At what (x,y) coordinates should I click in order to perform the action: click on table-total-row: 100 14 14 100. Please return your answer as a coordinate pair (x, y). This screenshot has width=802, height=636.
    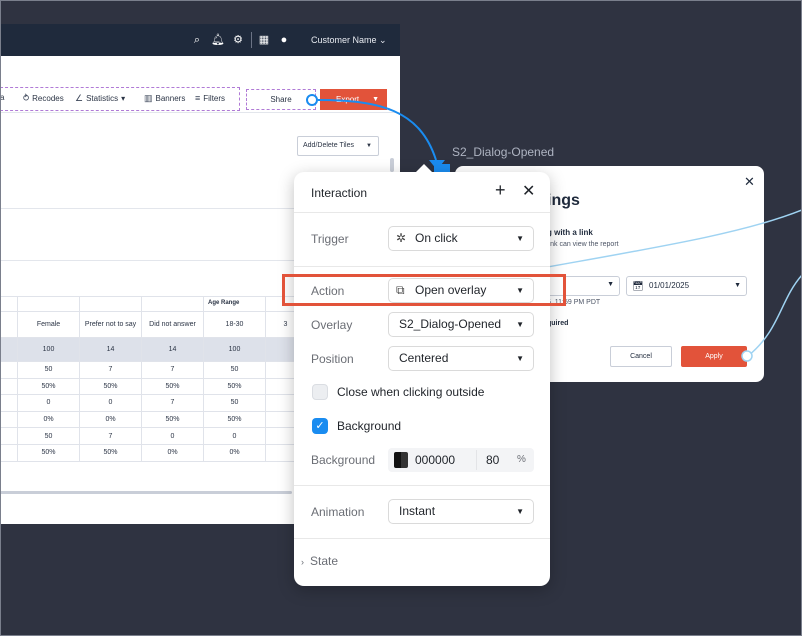
    Looking at the image, I should click on (153, 349).